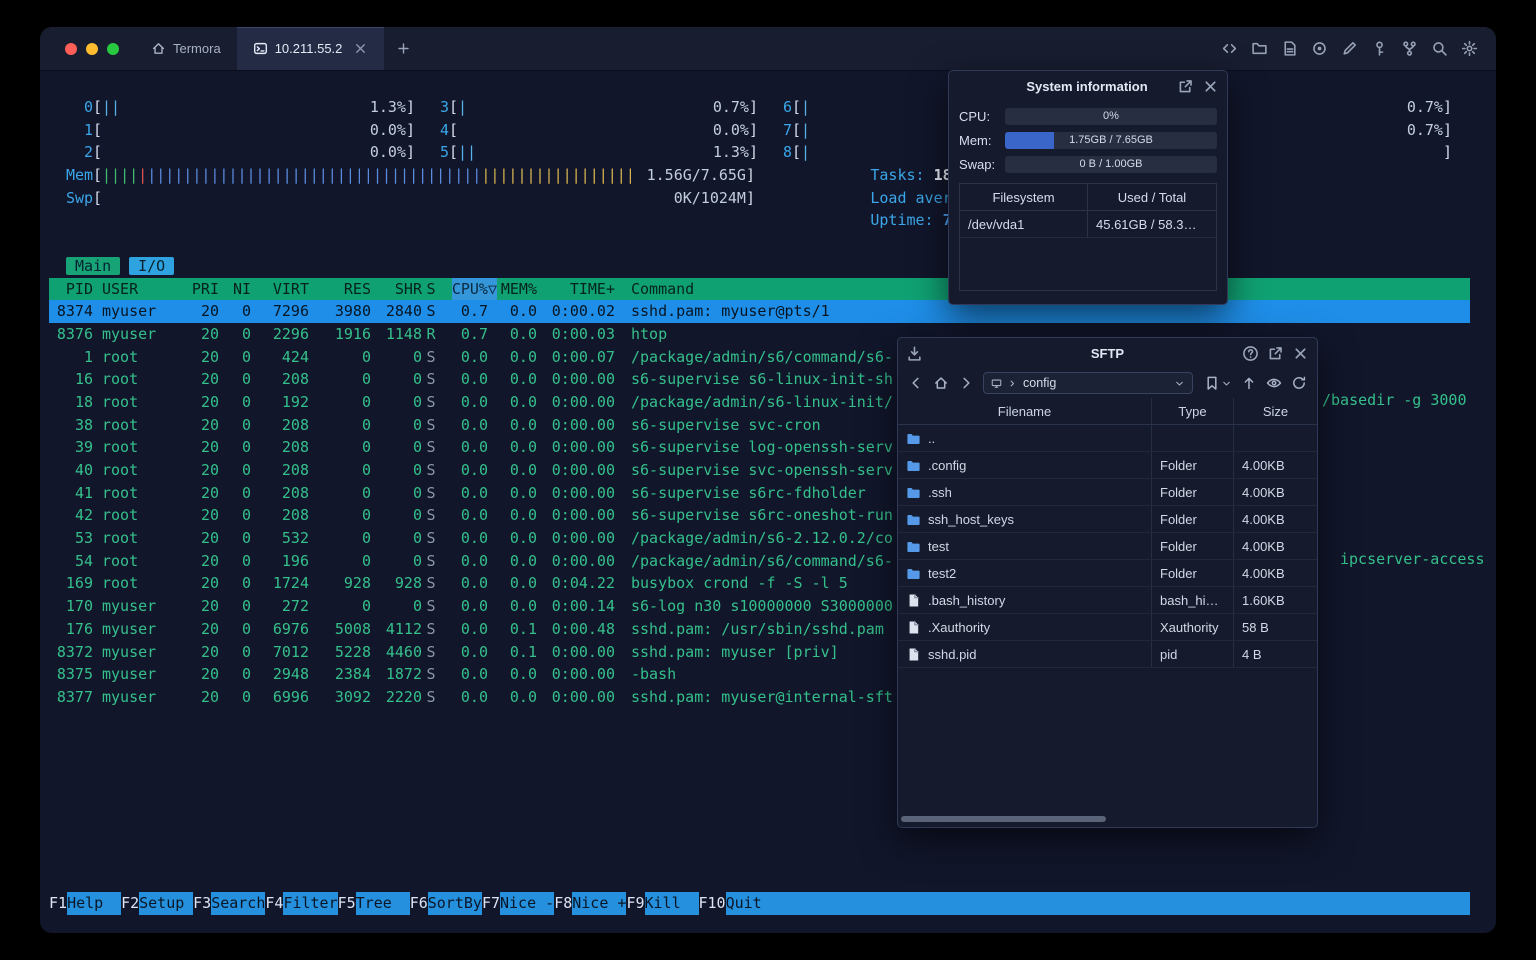  What do you see at coordinates (205, 289) in the screenshot?
I see `column-header-pri: PRI` at bounding box center [205, 289].